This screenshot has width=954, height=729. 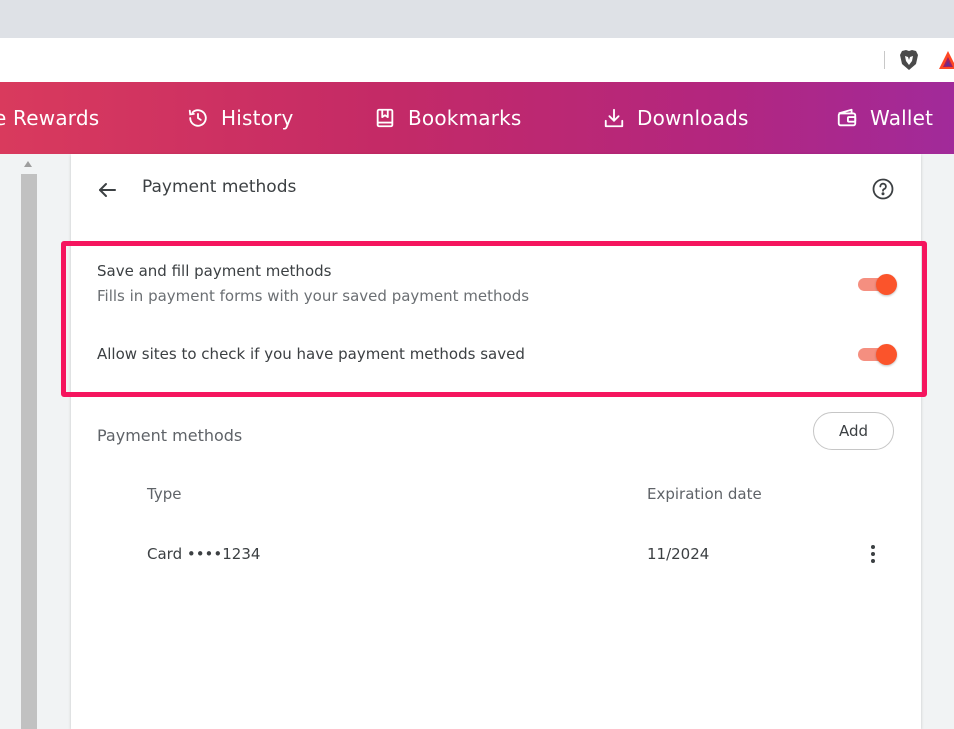 I want to click on nav-label: Bookmarks, so click(x=465, y=118).